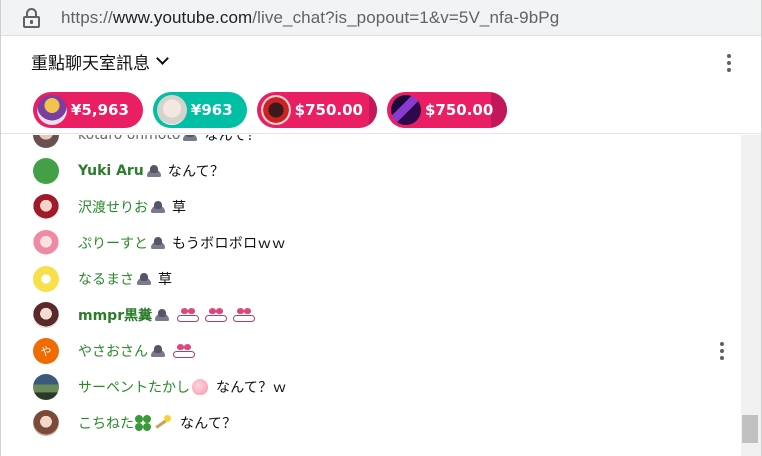 The height and width of the screenshot is (456, 762). I want to click on message-text: なんて？ｗ, so click(251, 388).